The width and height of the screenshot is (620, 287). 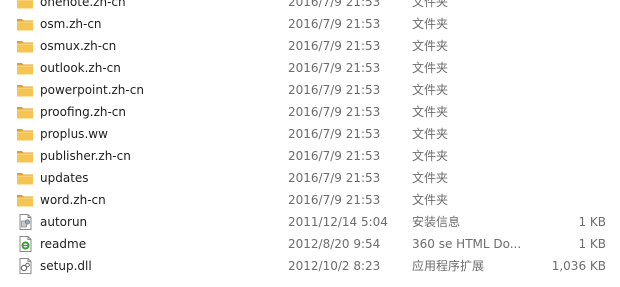 What do you see at coordinates (448, 266) in the screenshot?
I see `file-type: 应用程序扩展` at bounding box center [448, 266].